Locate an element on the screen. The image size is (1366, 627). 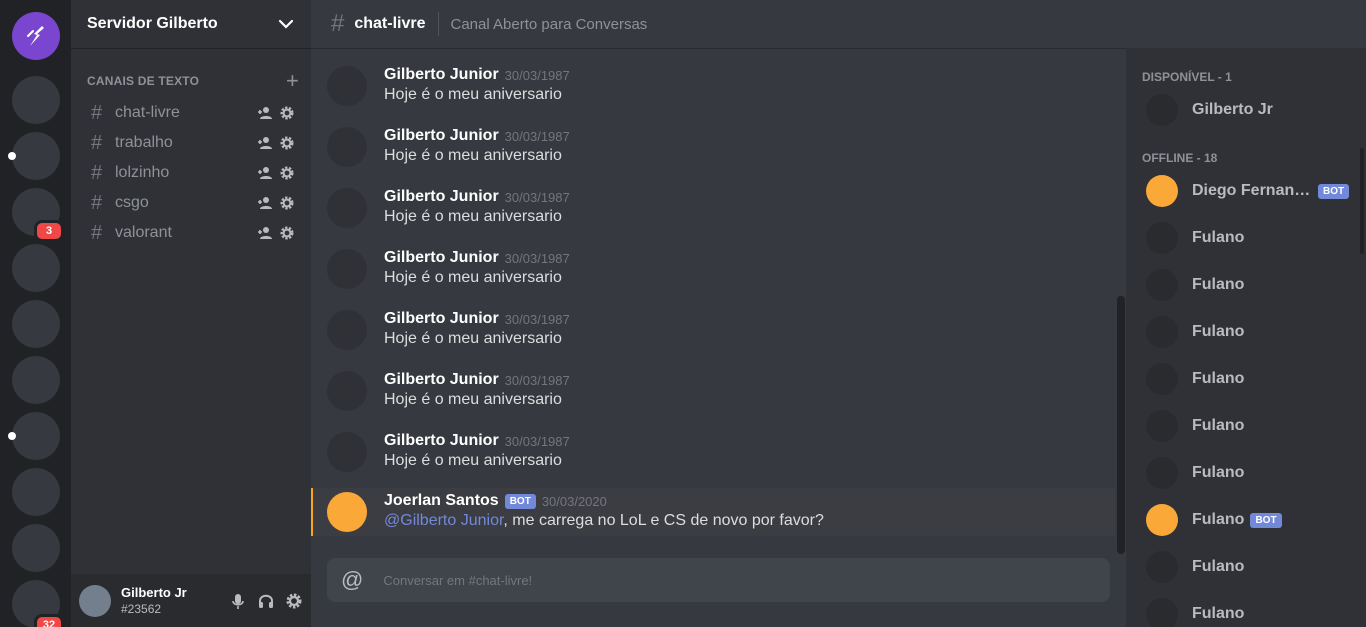
member-item: Gilberto Jr is located at coordinates (1209, 110).